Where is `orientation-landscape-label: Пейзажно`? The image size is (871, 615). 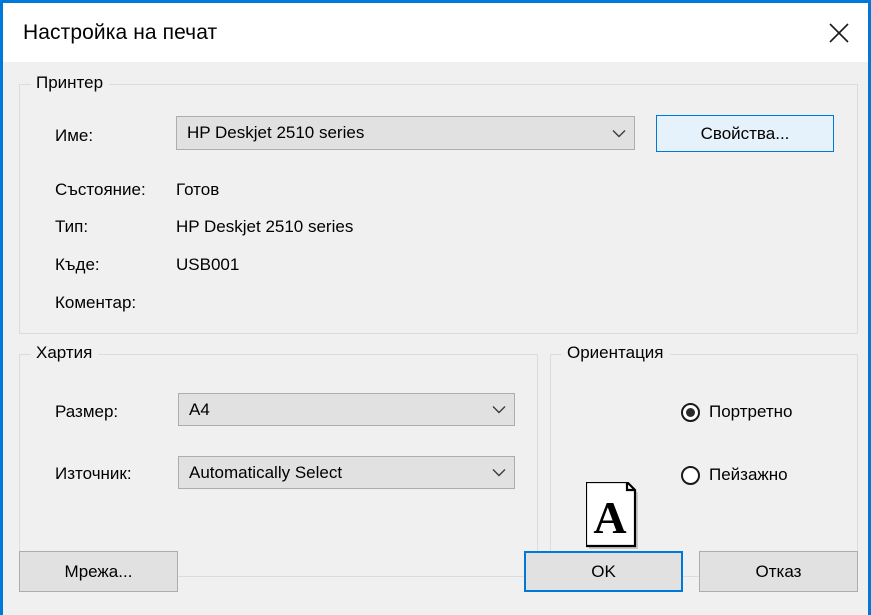 orientation-landscape-label: Пейзажно is located at coordinates (748, 474).